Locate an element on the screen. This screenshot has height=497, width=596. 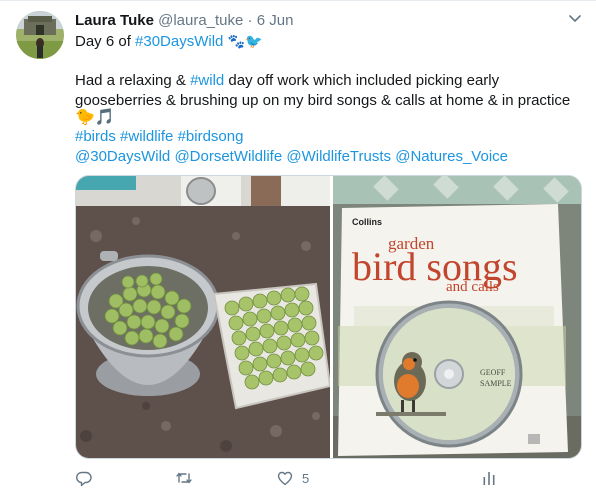
reply-icon is located at coordinates (84, 479).